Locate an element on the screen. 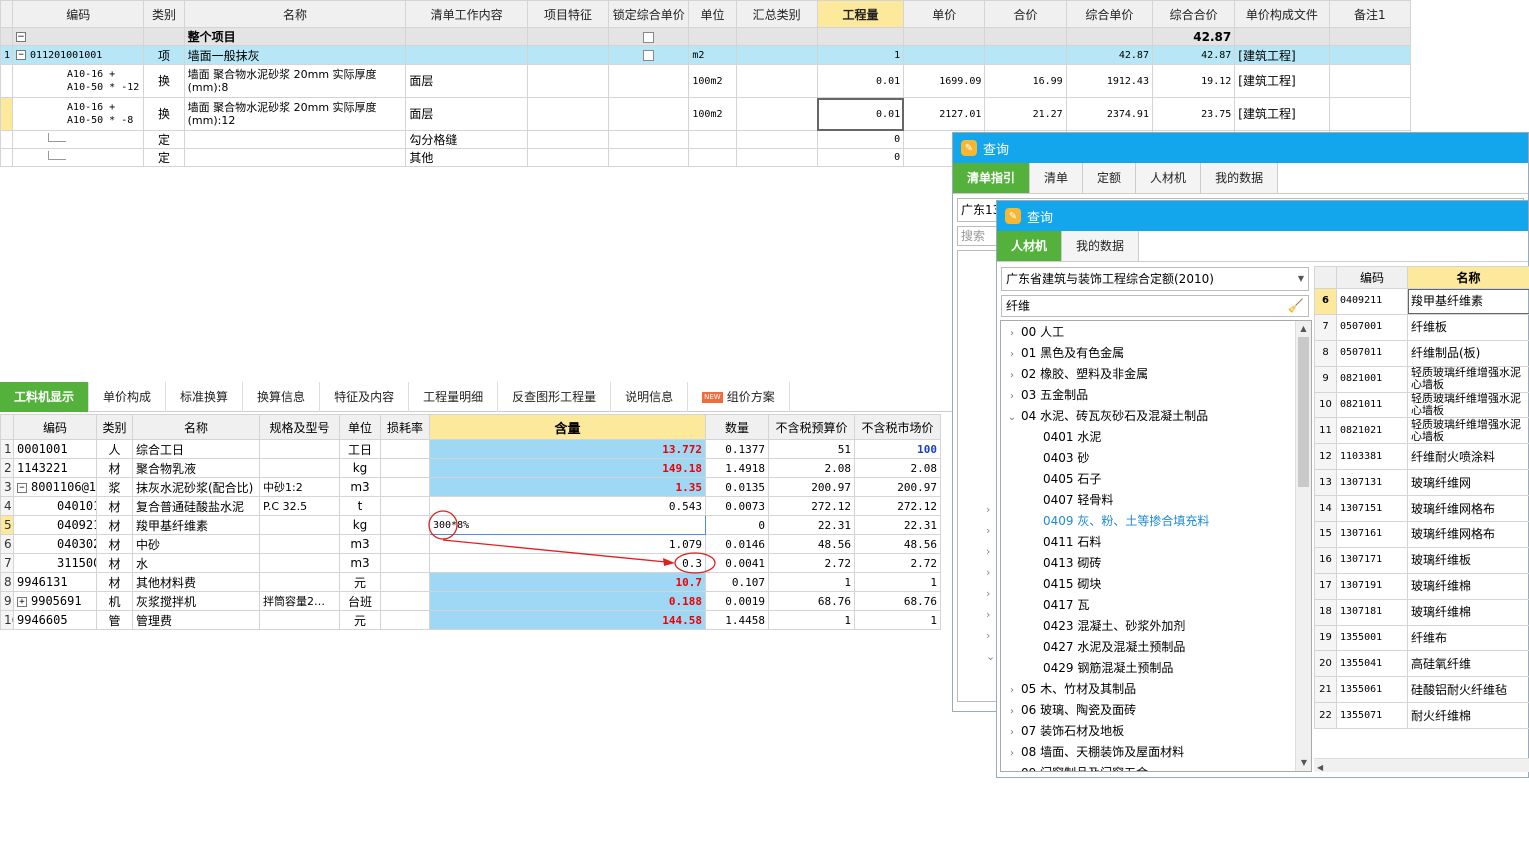  col-header-price: 单价 is located at coordinates (944, 14).